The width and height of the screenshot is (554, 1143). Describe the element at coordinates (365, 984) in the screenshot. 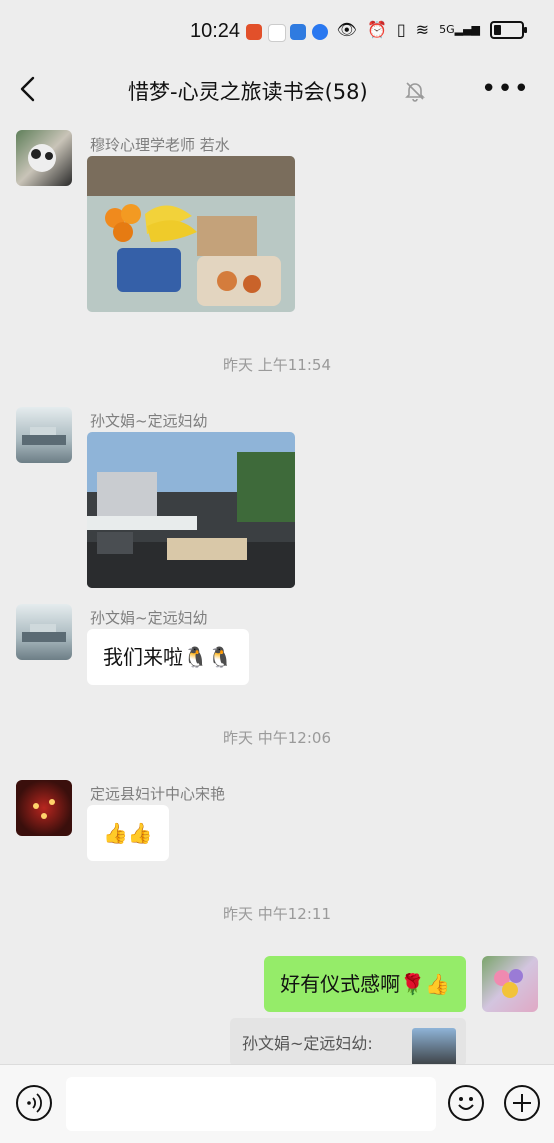

I see `own-text-message-bubble: 好有仪式感啊🌹👍` at that location.